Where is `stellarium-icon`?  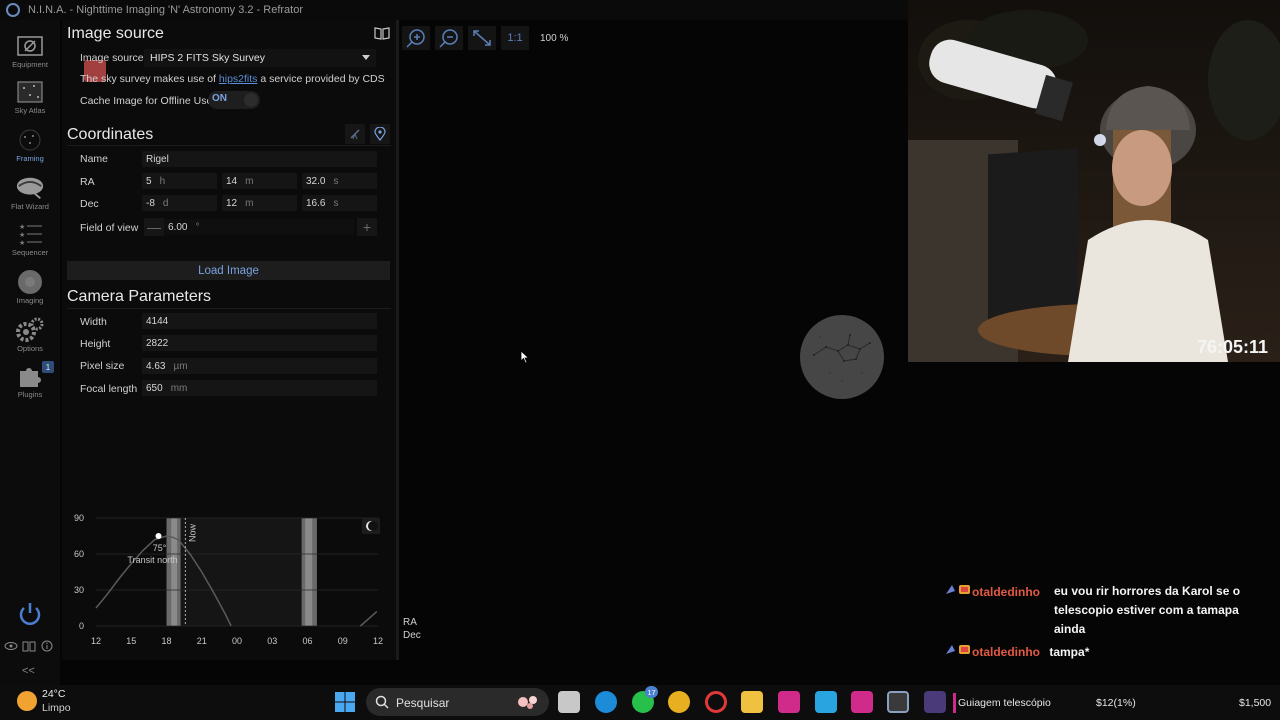
stellarium-icon is located at coordinates (935, 702).